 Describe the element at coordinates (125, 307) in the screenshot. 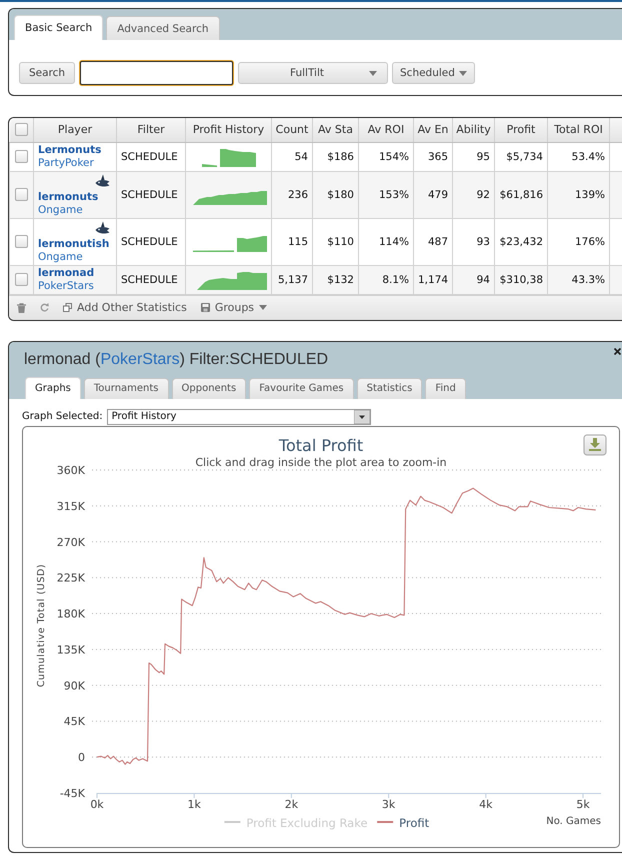

I see `add-statistics-button: Add Other Statistics` at that location.